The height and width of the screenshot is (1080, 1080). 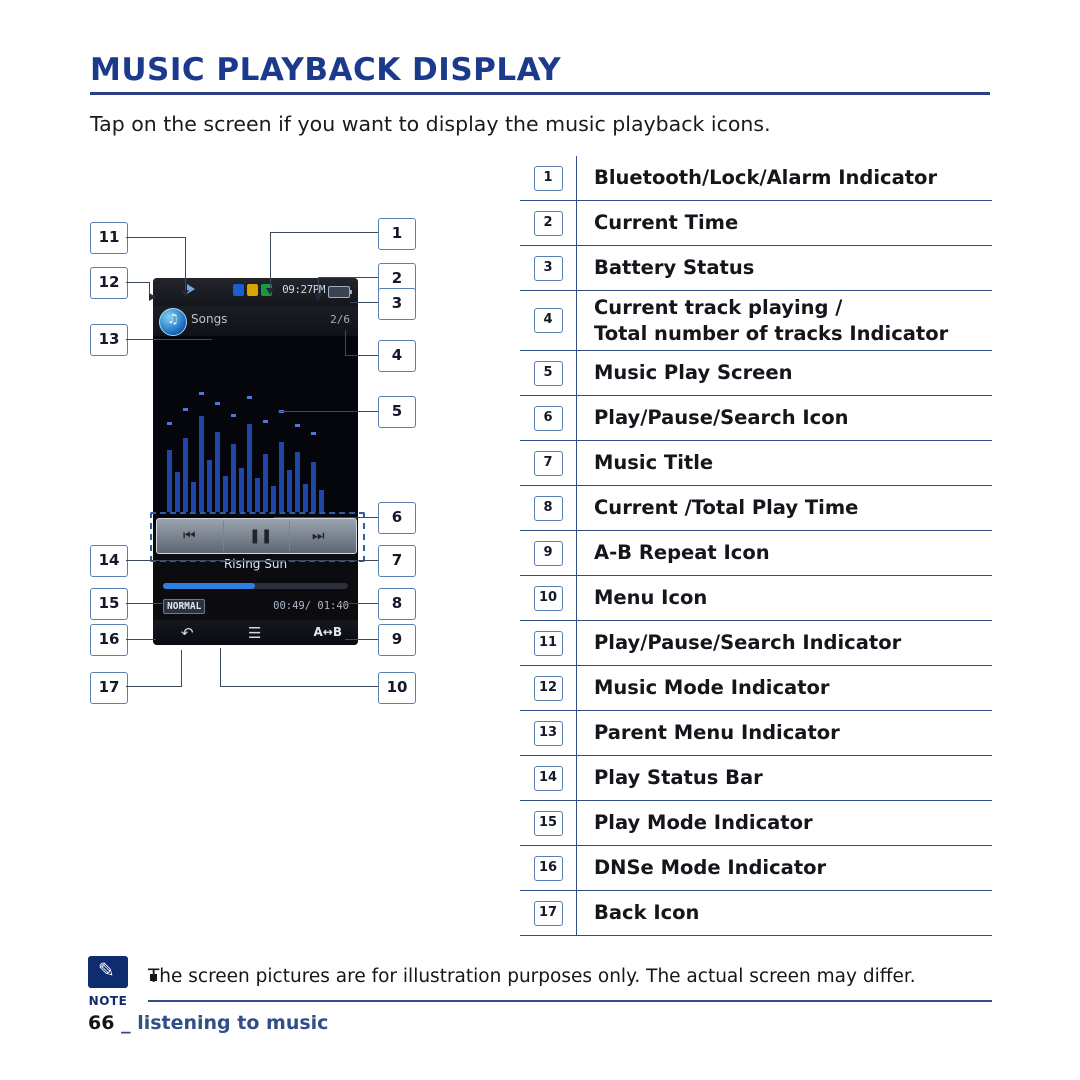 I want to click on callout-9: 9, so click(x=397, y=640).